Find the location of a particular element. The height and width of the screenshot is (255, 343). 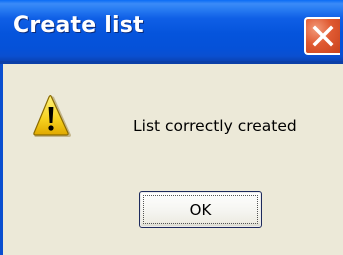

window-frame is located at coordinates (1, 159).